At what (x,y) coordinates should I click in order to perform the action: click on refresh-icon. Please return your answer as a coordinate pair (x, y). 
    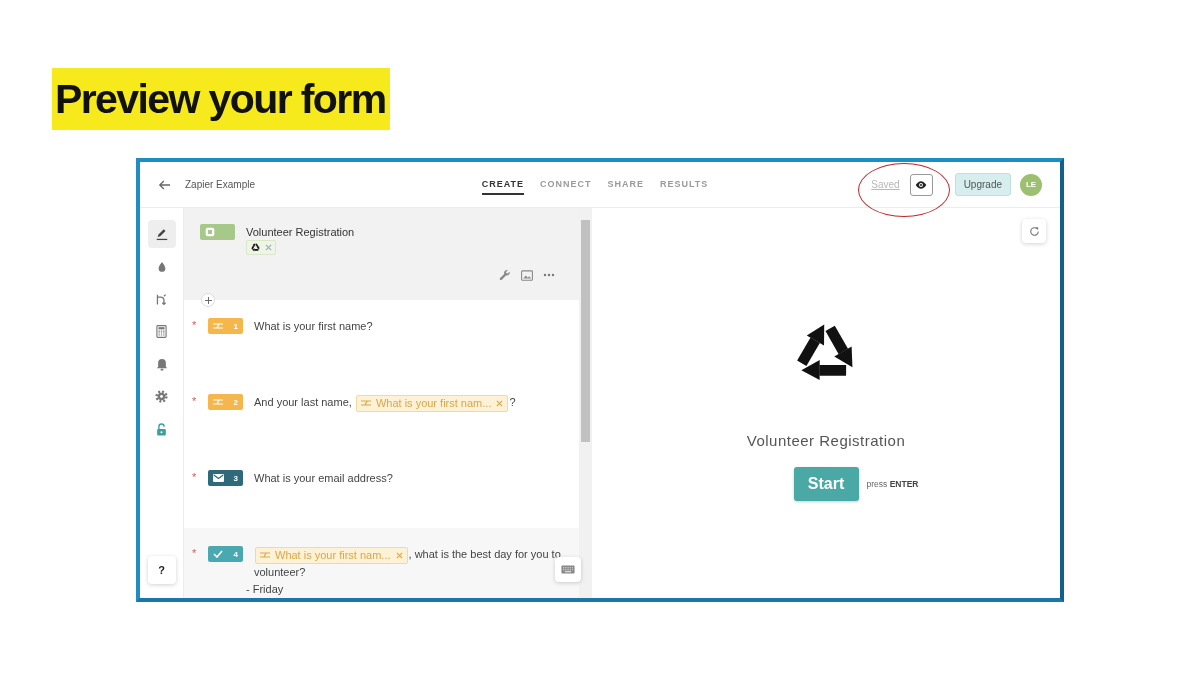
    Looking at the image, I should click on (1034, 231).